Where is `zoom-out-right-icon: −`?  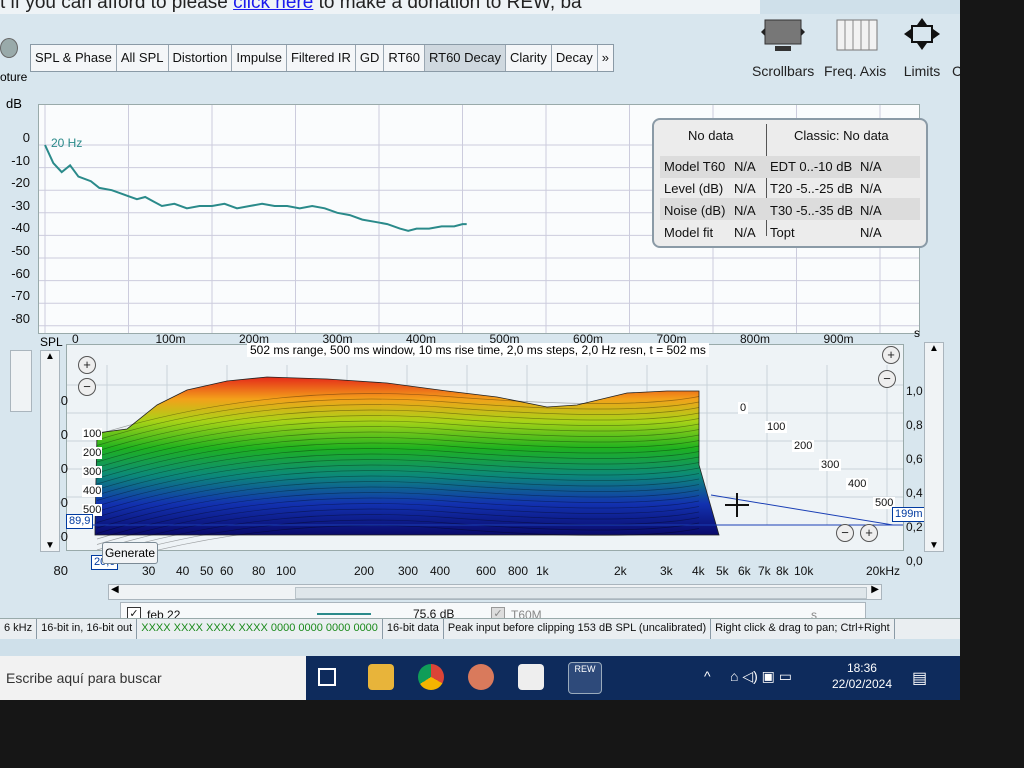
zoom-out-right-icon: − is located at coordinates (887, 379).